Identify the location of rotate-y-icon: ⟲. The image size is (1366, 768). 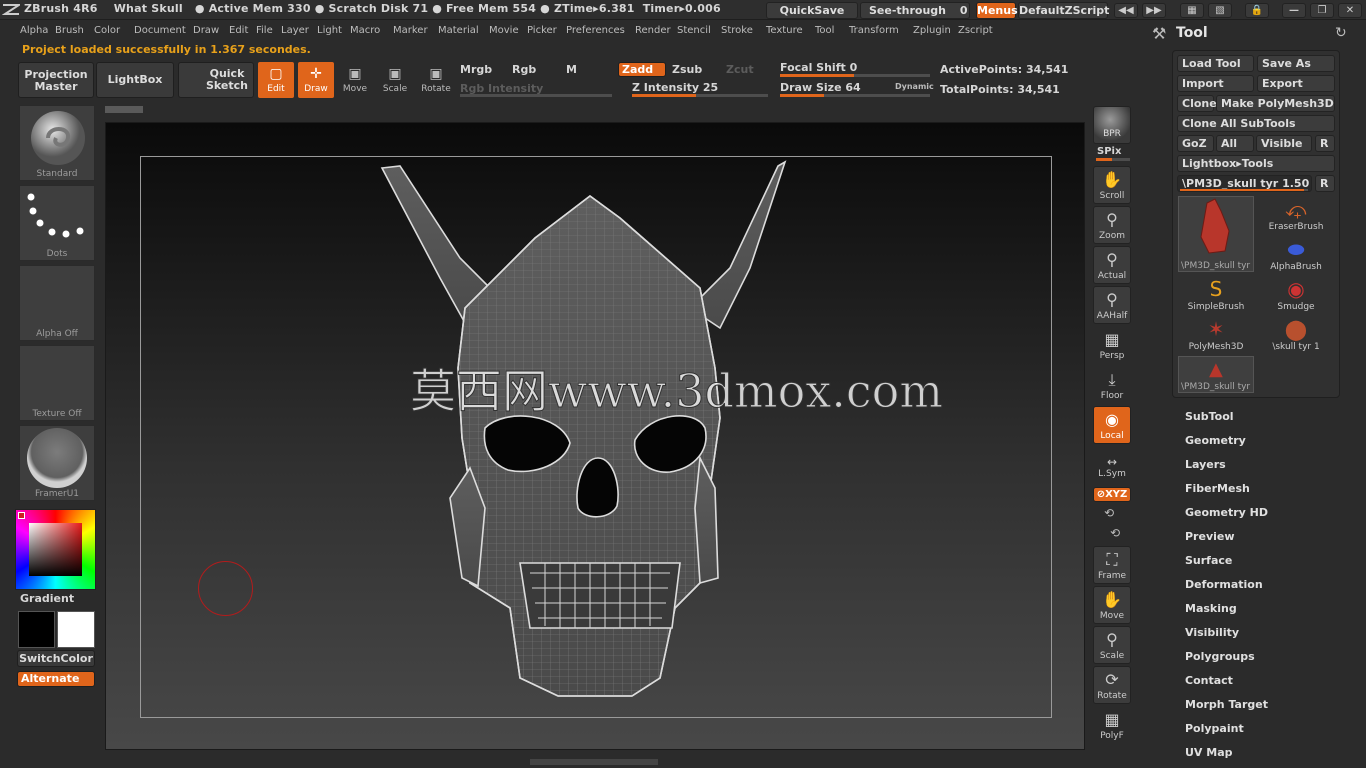
(1109, 513).